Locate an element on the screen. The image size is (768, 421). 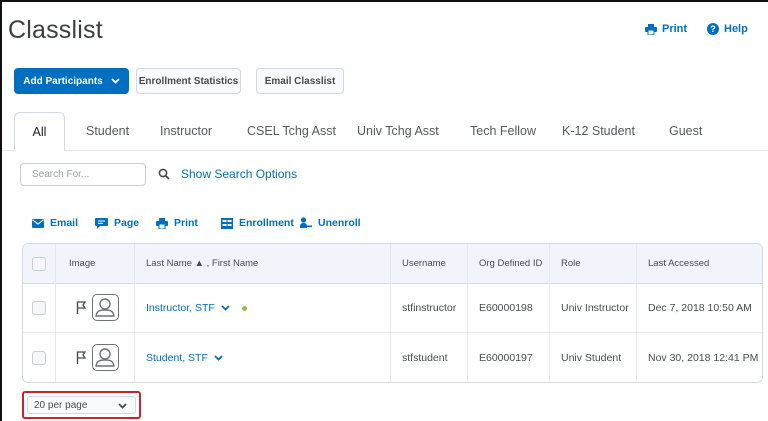
tab-univ-tchg-asst: Univ Tchg Asst is located at coordinates (398, 131).